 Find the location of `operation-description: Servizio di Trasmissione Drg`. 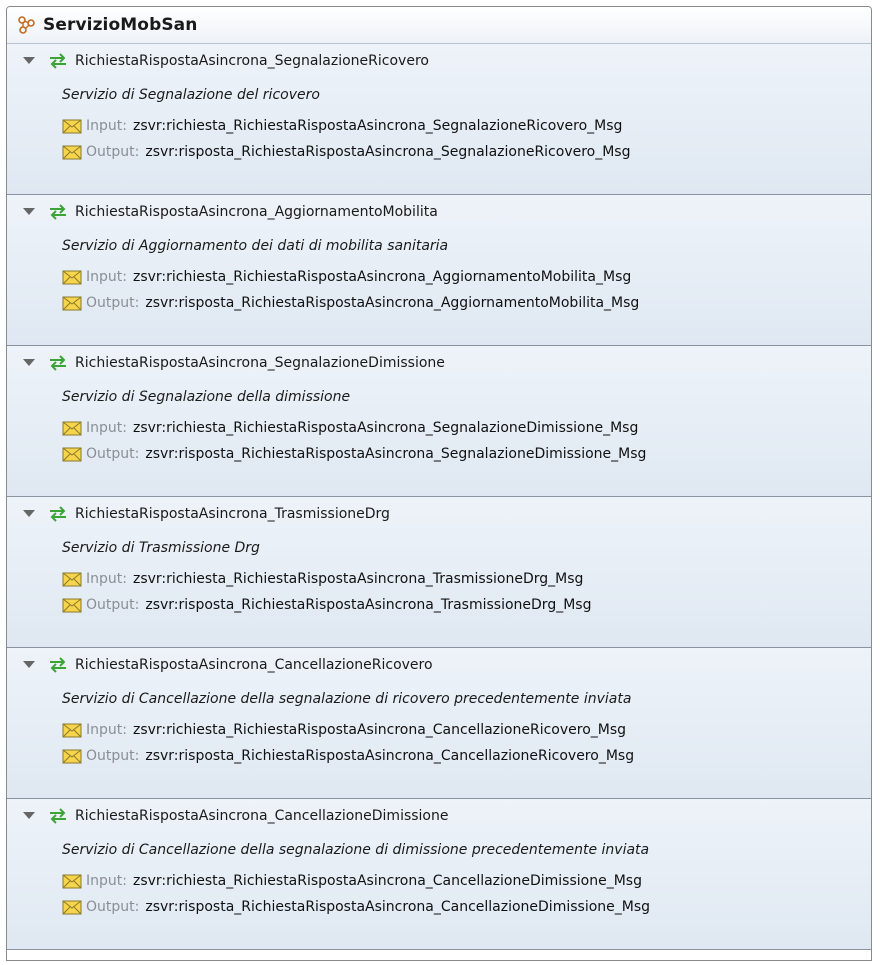

operation-description: Servizio di Trasmissione Drg is located at coordinates (161, 548).